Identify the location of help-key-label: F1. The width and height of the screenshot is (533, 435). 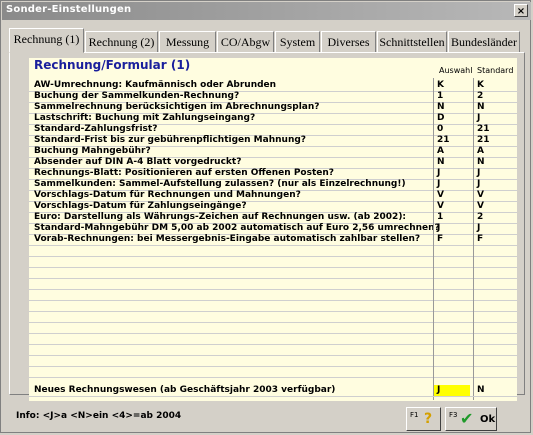
(414, 415).